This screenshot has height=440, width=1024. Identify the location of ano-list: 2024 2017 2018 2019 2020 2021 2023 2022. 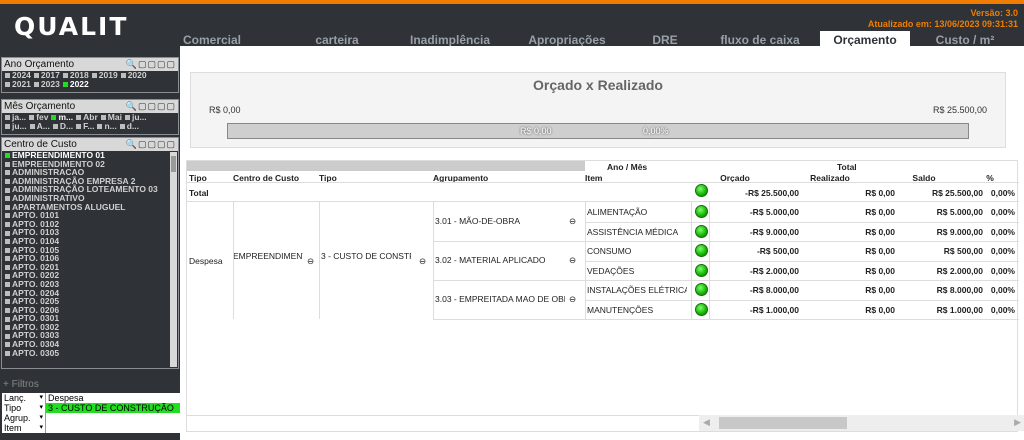
(90, 80).